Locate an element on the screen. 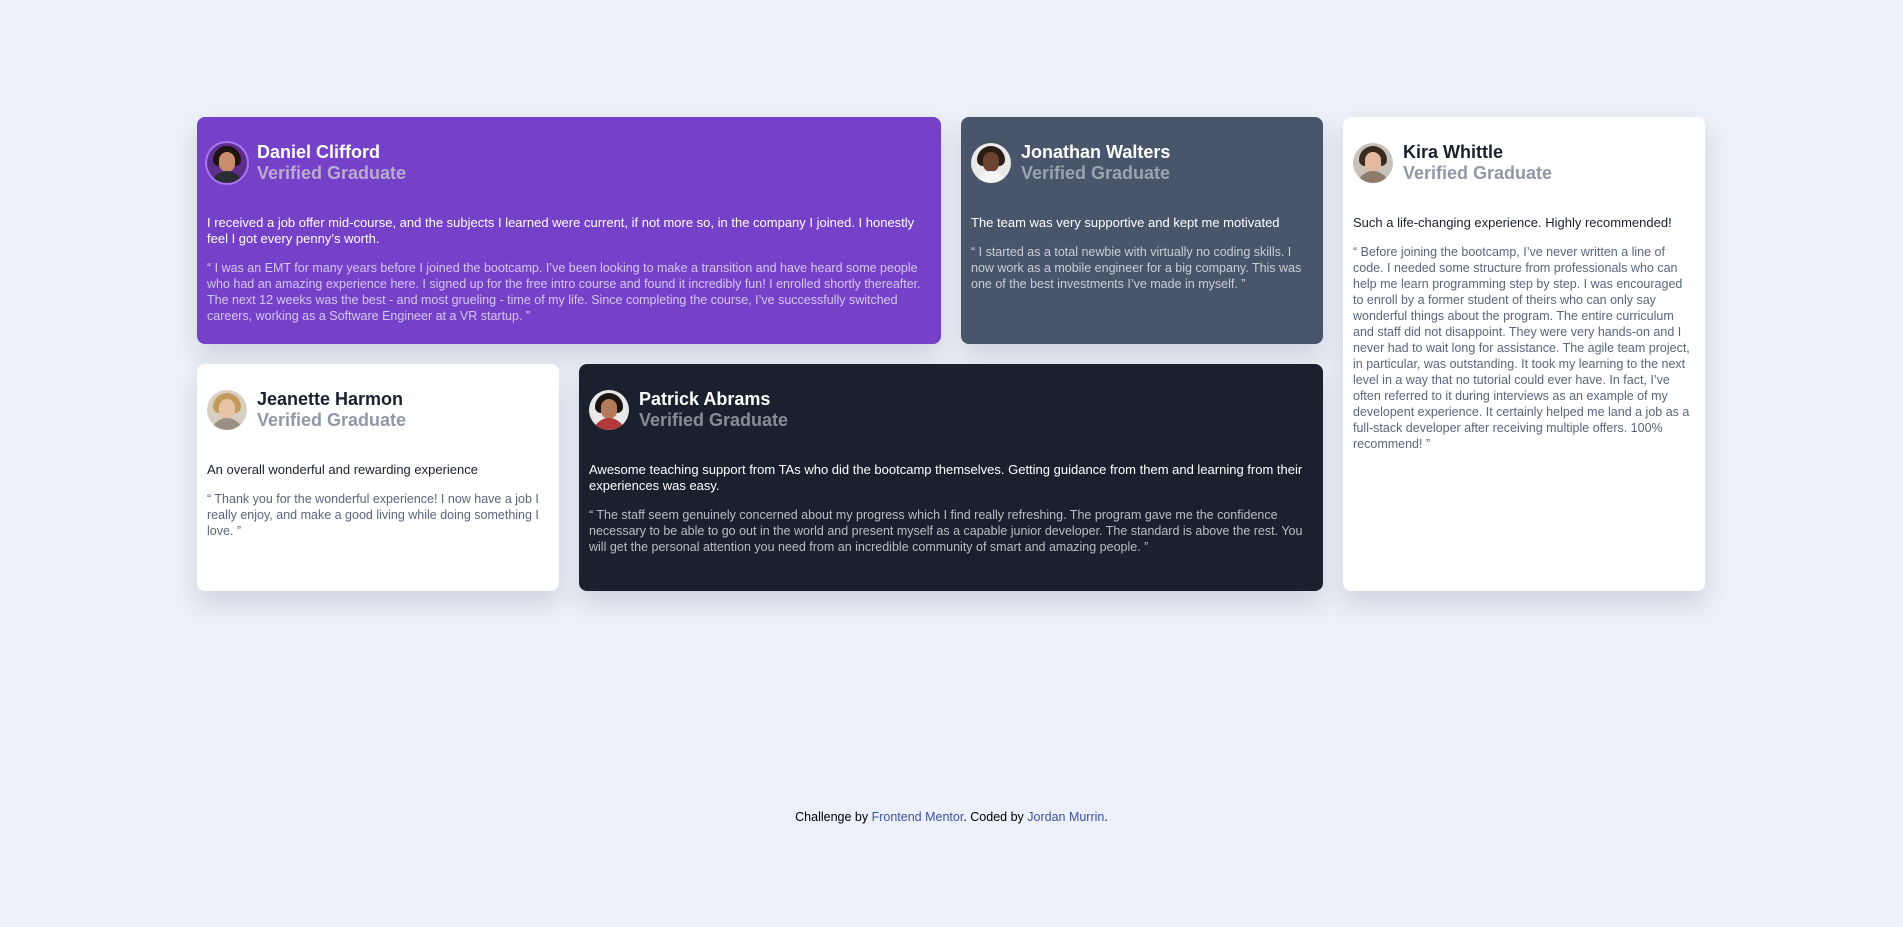 The width and height of the screenshot is (1903, 927). card-header: Kira Whittle Verified Graduate is located at coordinates (1524, 163).